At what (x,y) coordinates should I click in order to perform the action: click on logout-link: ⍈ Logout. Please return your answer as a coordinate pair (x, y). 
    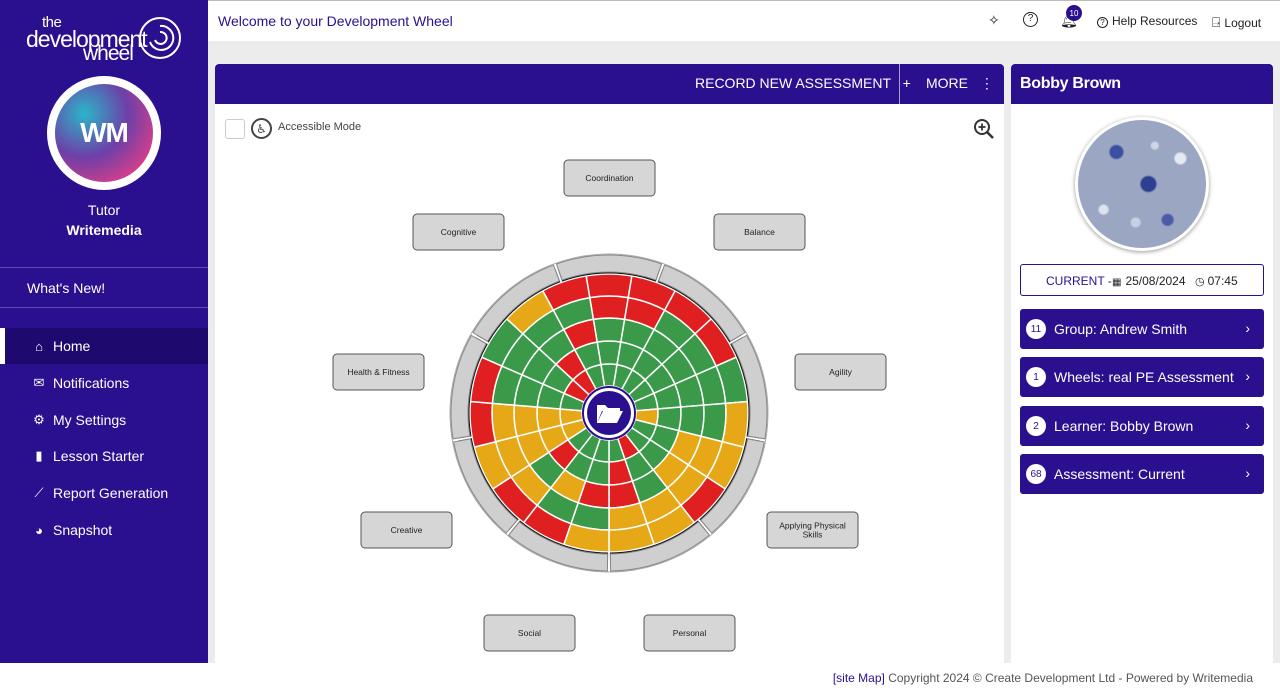
    Looking at the image, I should click on (1236, 22).